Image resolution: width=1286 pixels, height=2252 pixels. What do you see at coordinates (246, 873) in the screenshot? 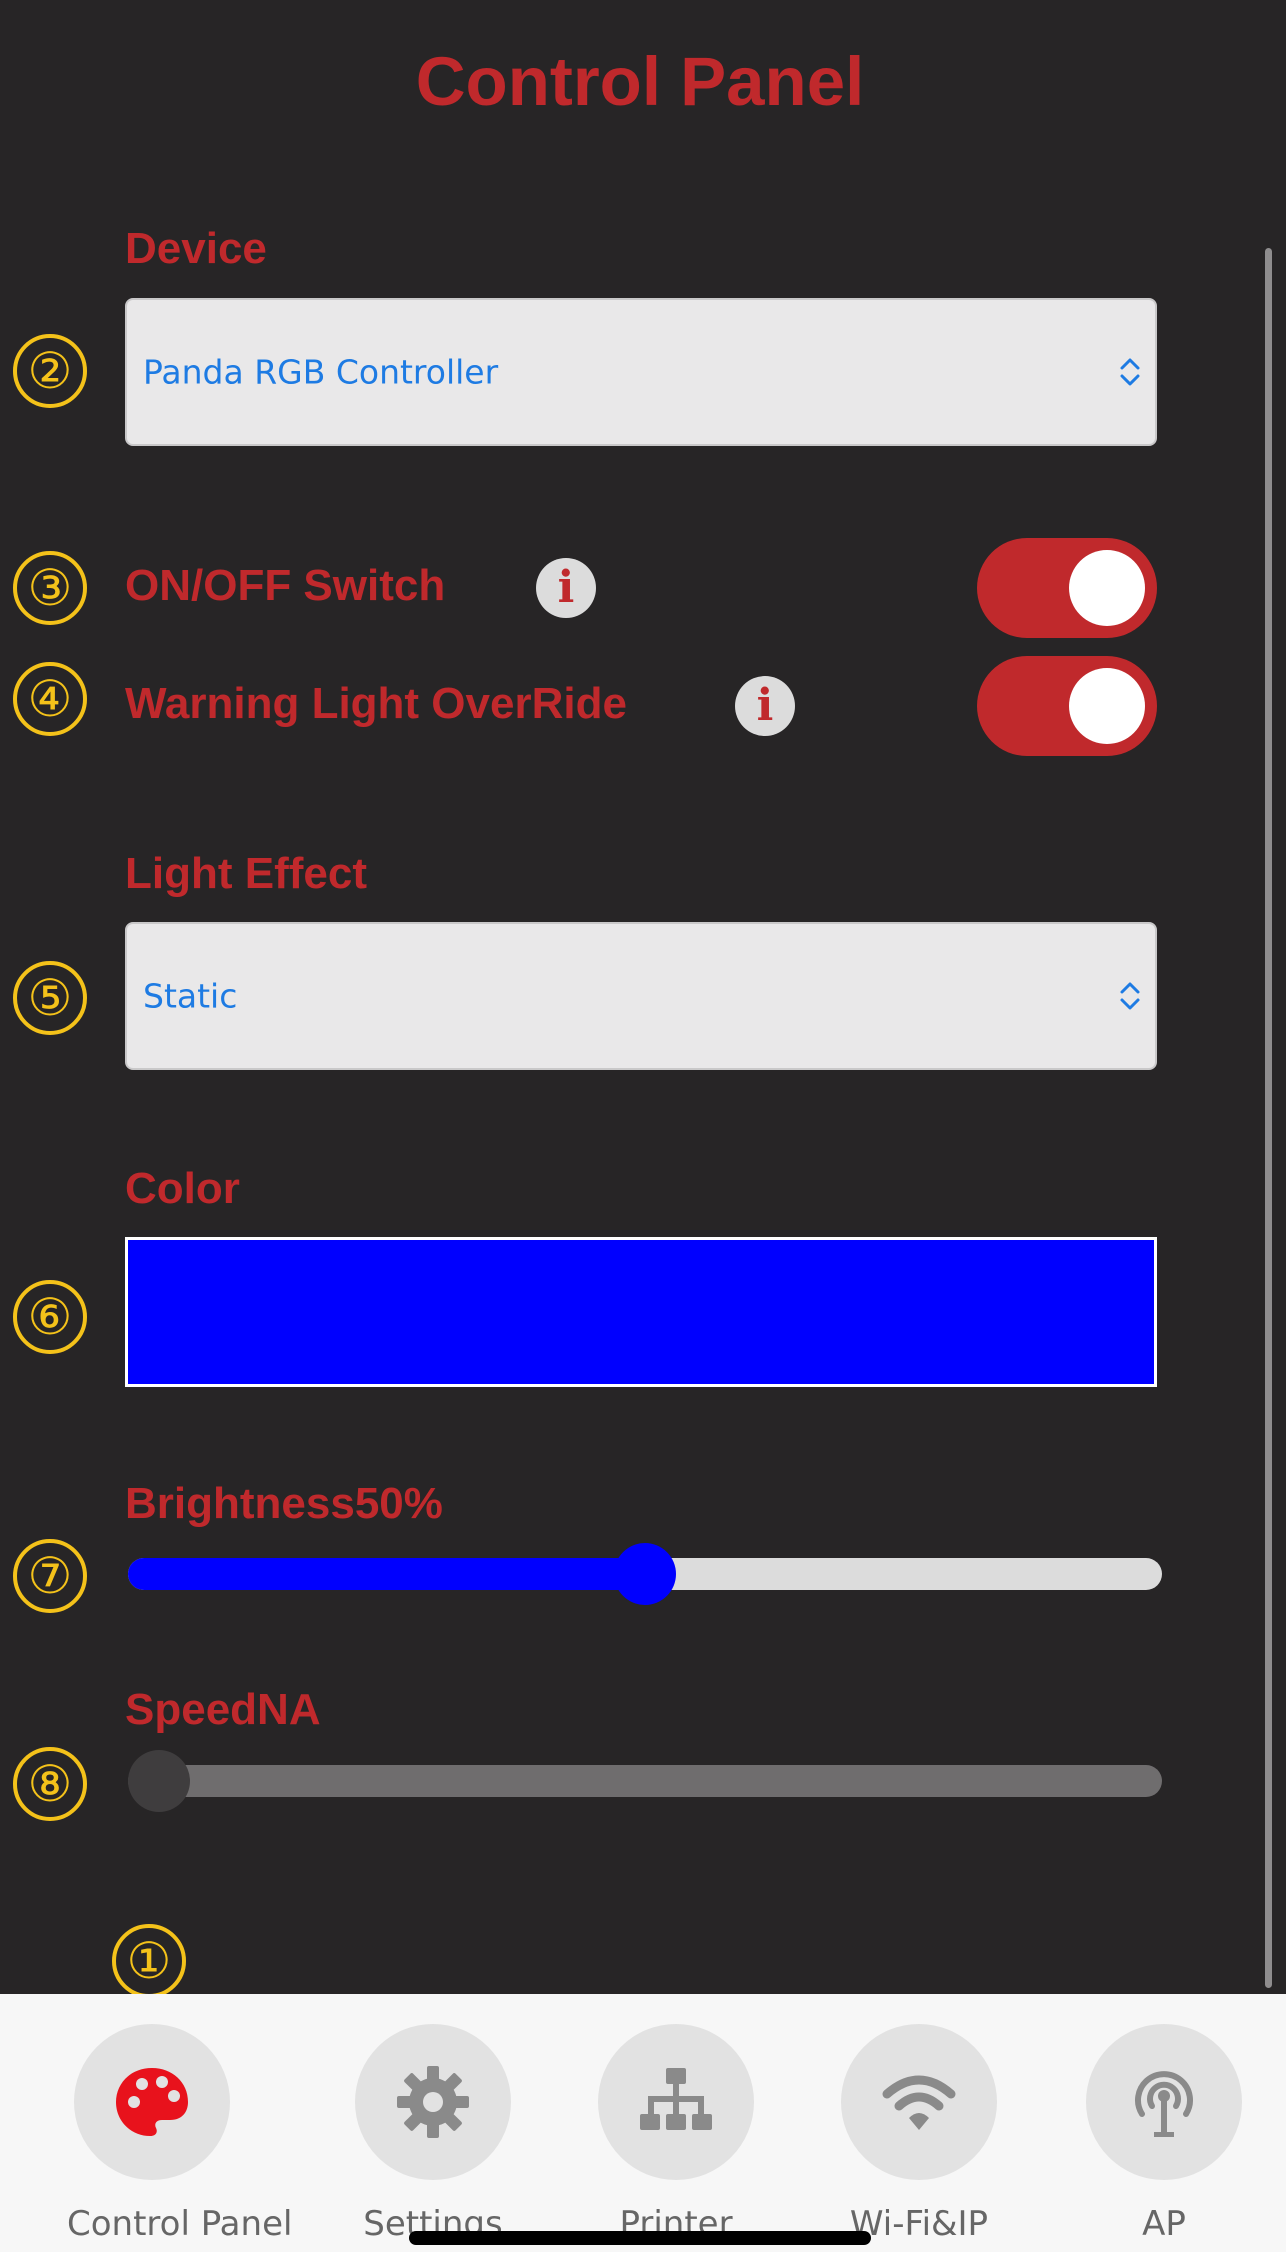
I see `light-effect-label: Light Effect` at bounding box center [246, 873].